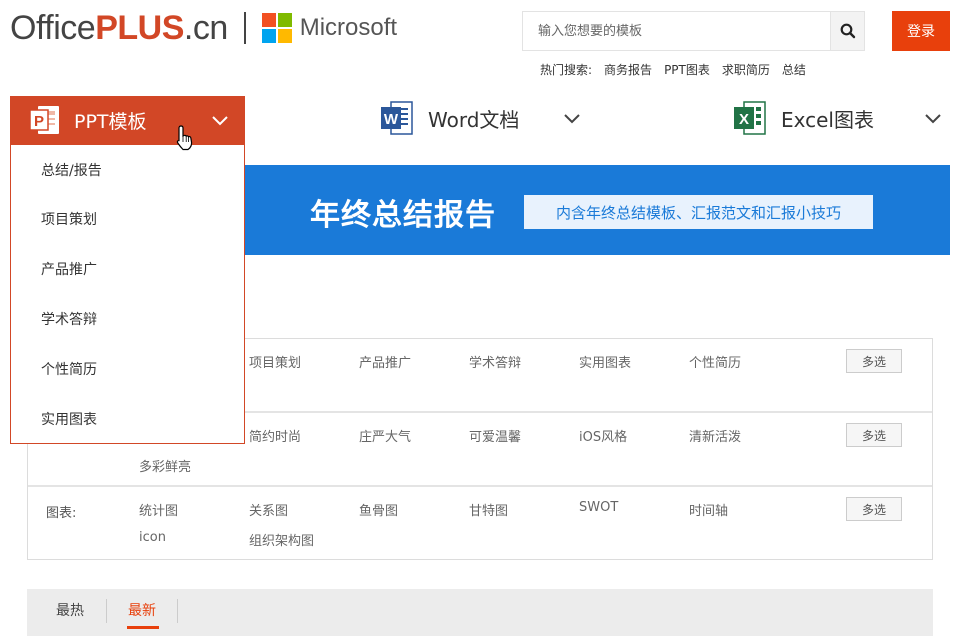  I want to click on hot-search-item: PPT图表, so click(687, 69).